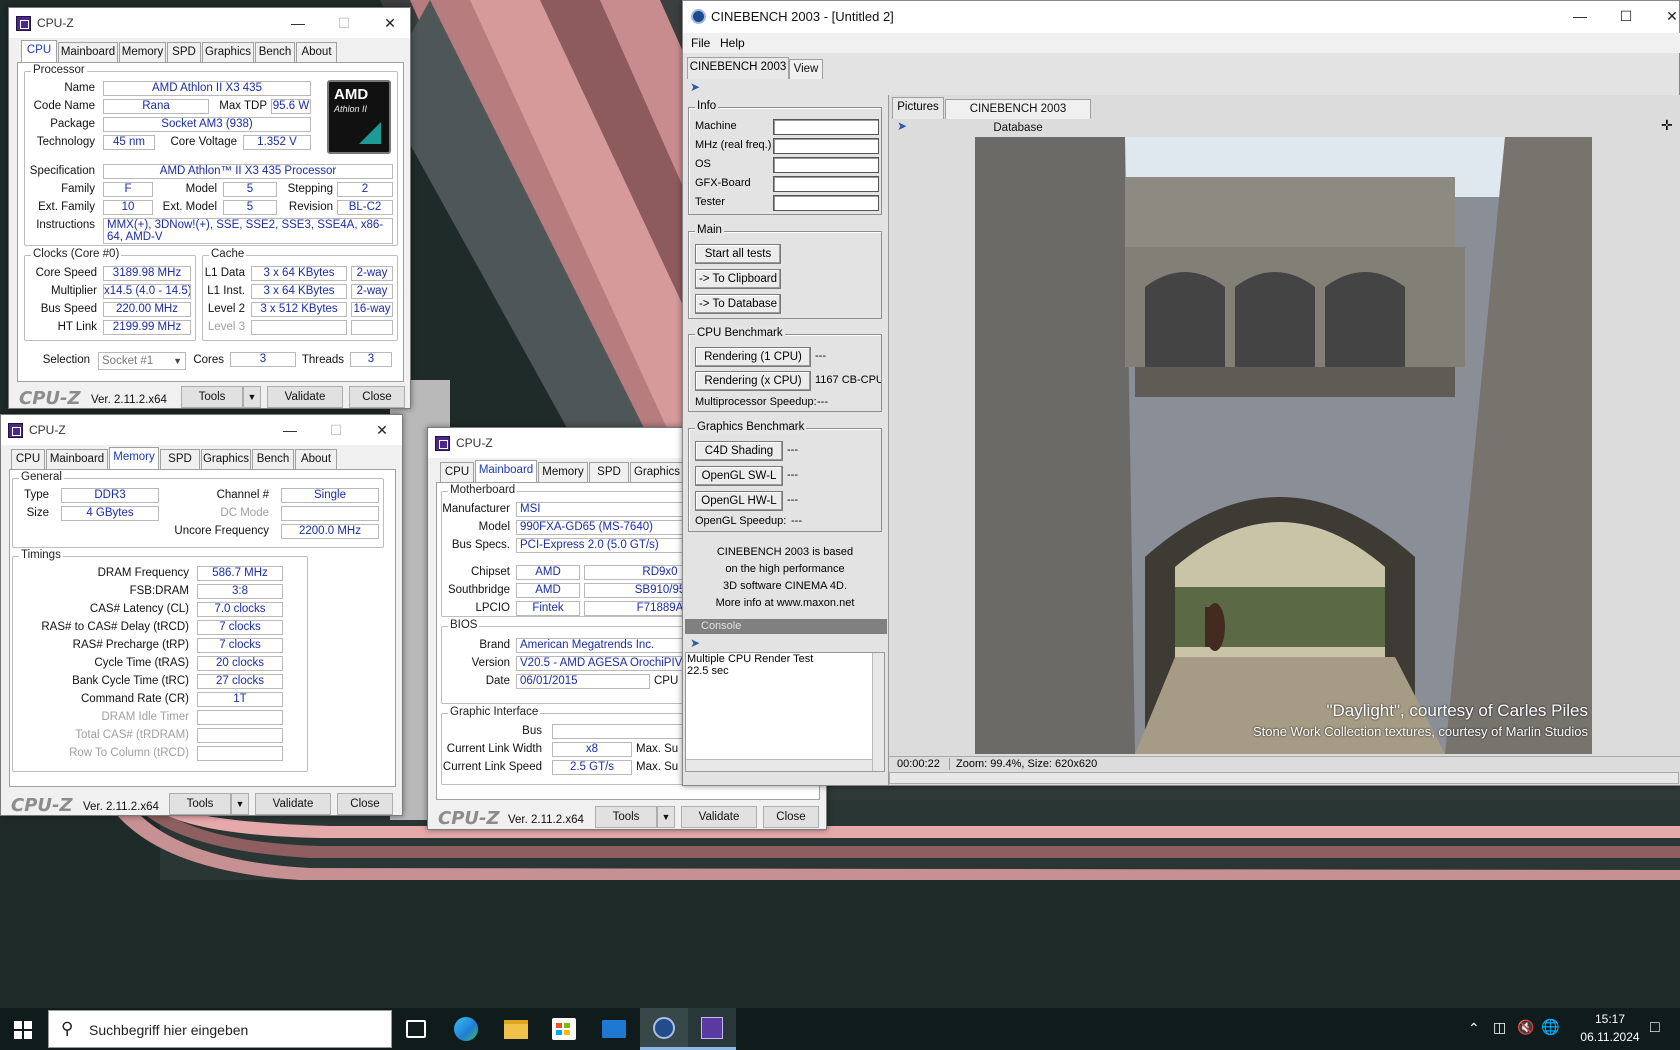 The height and width of the screenshot is (1050, 1680). Describe the element at coordinates (224, 273) in the screenshot. I see `l1-data-label: L1 Data` at that location.